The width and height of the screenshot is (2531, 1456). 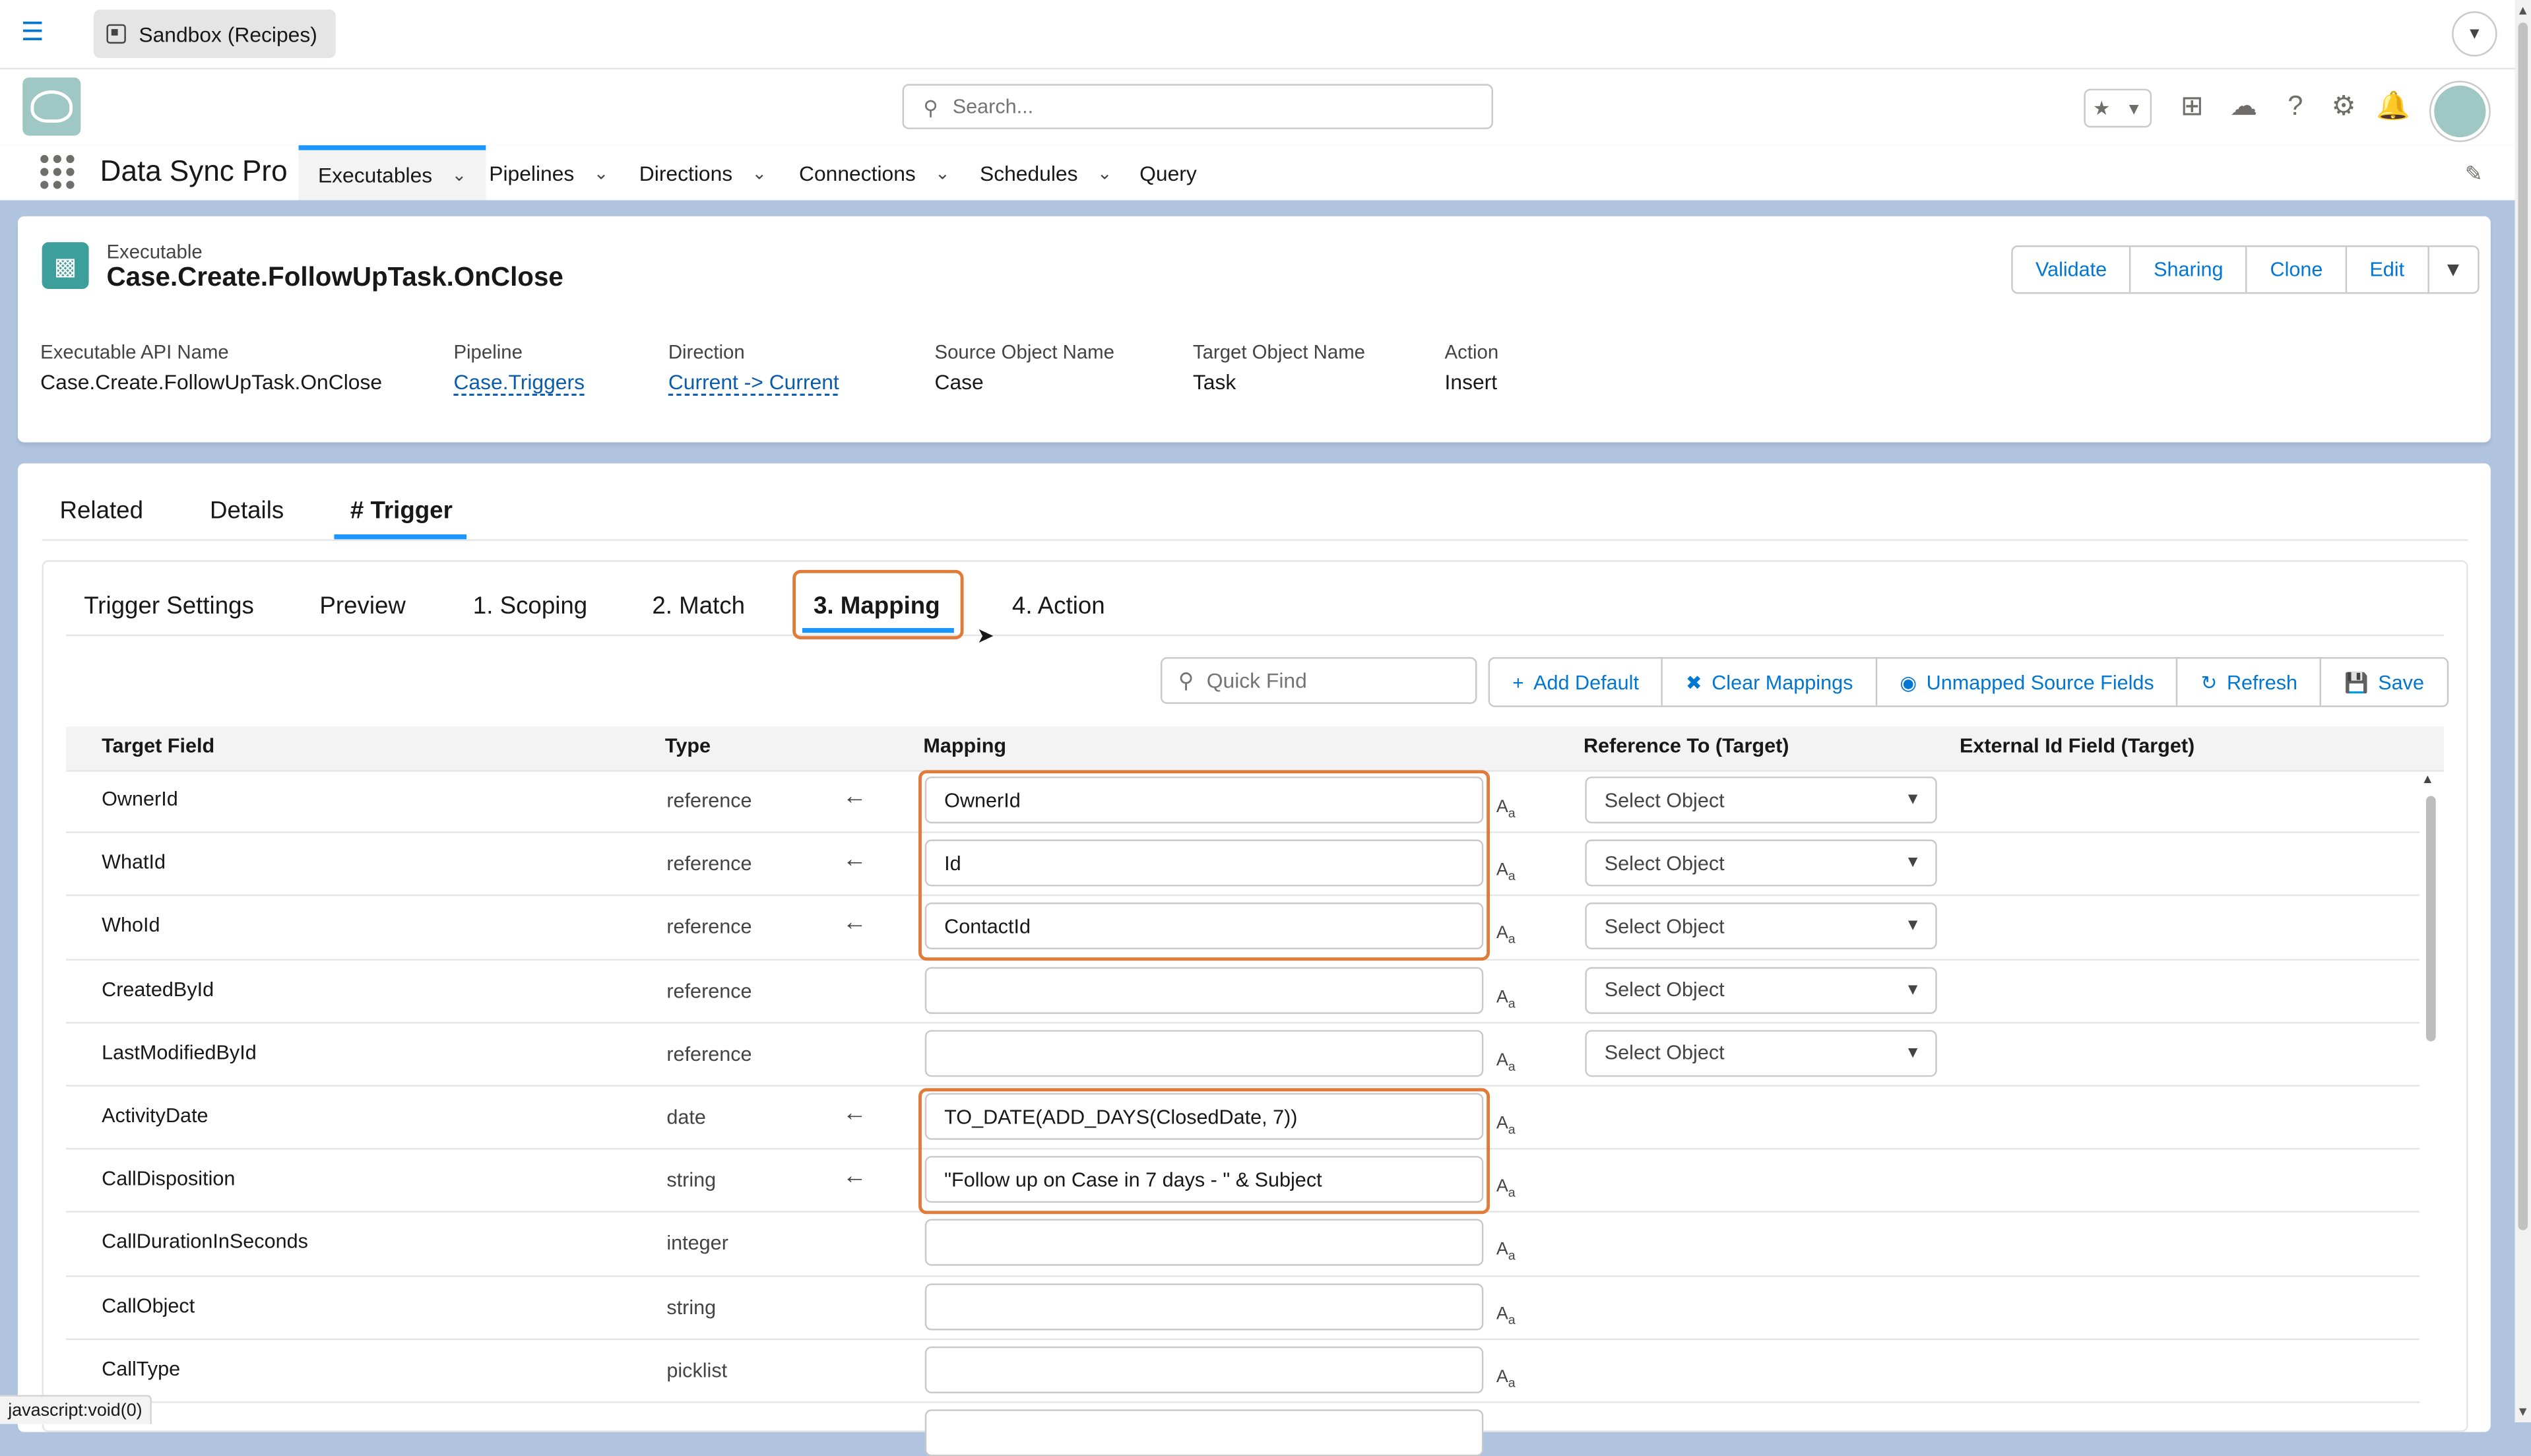 What do you see at coordinates (2244, 106) in the screenshot?
I see `trailhead-icon: ☁` at bounding box center [2244, 106].